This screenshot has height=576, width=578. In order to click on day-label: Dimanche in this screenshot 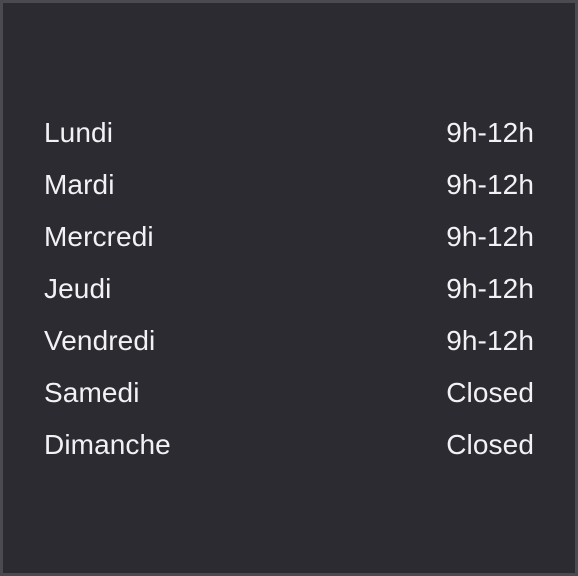, I will do `click(107, 444)`.